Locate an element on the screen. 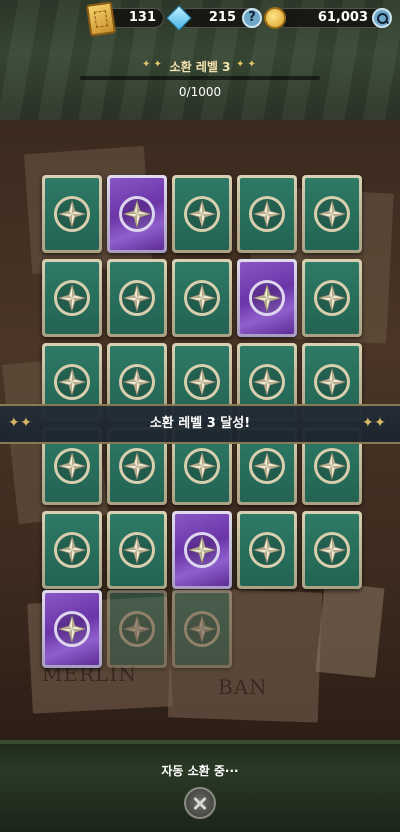 The height and width of the screenshot is (832, 400). ornament-icon: ✦ ✦ is located at coordinates (374, 423).